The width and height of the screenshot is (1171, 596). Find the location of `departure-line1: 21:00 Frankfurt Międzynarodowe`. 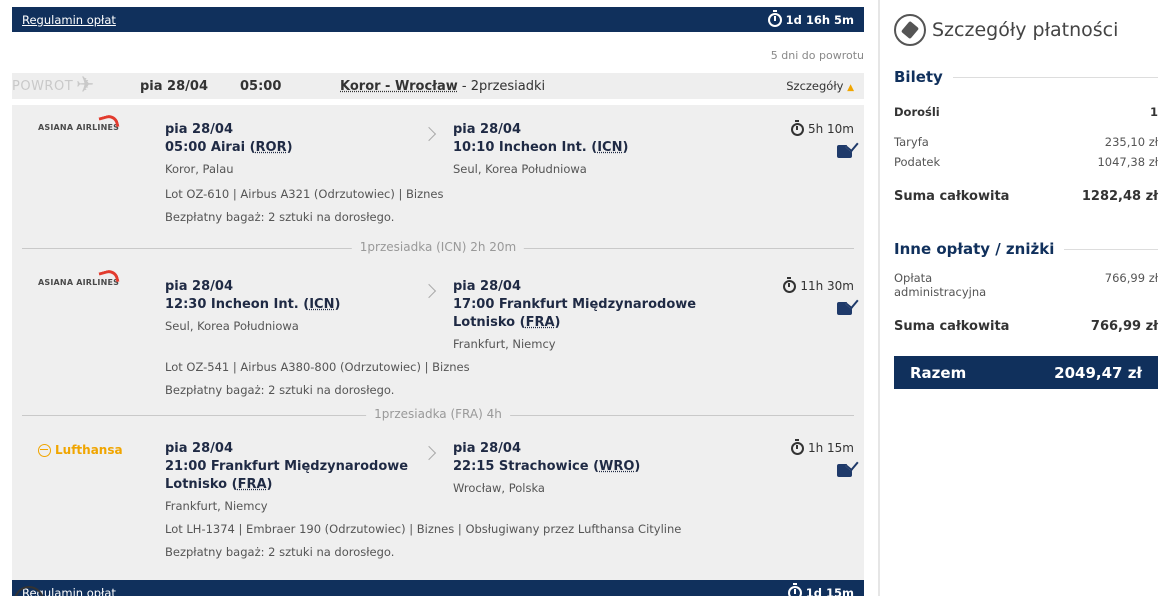

departure-line1: 21:00 Frankfurt Międzynarodowe is located at coordinates (287, 466).